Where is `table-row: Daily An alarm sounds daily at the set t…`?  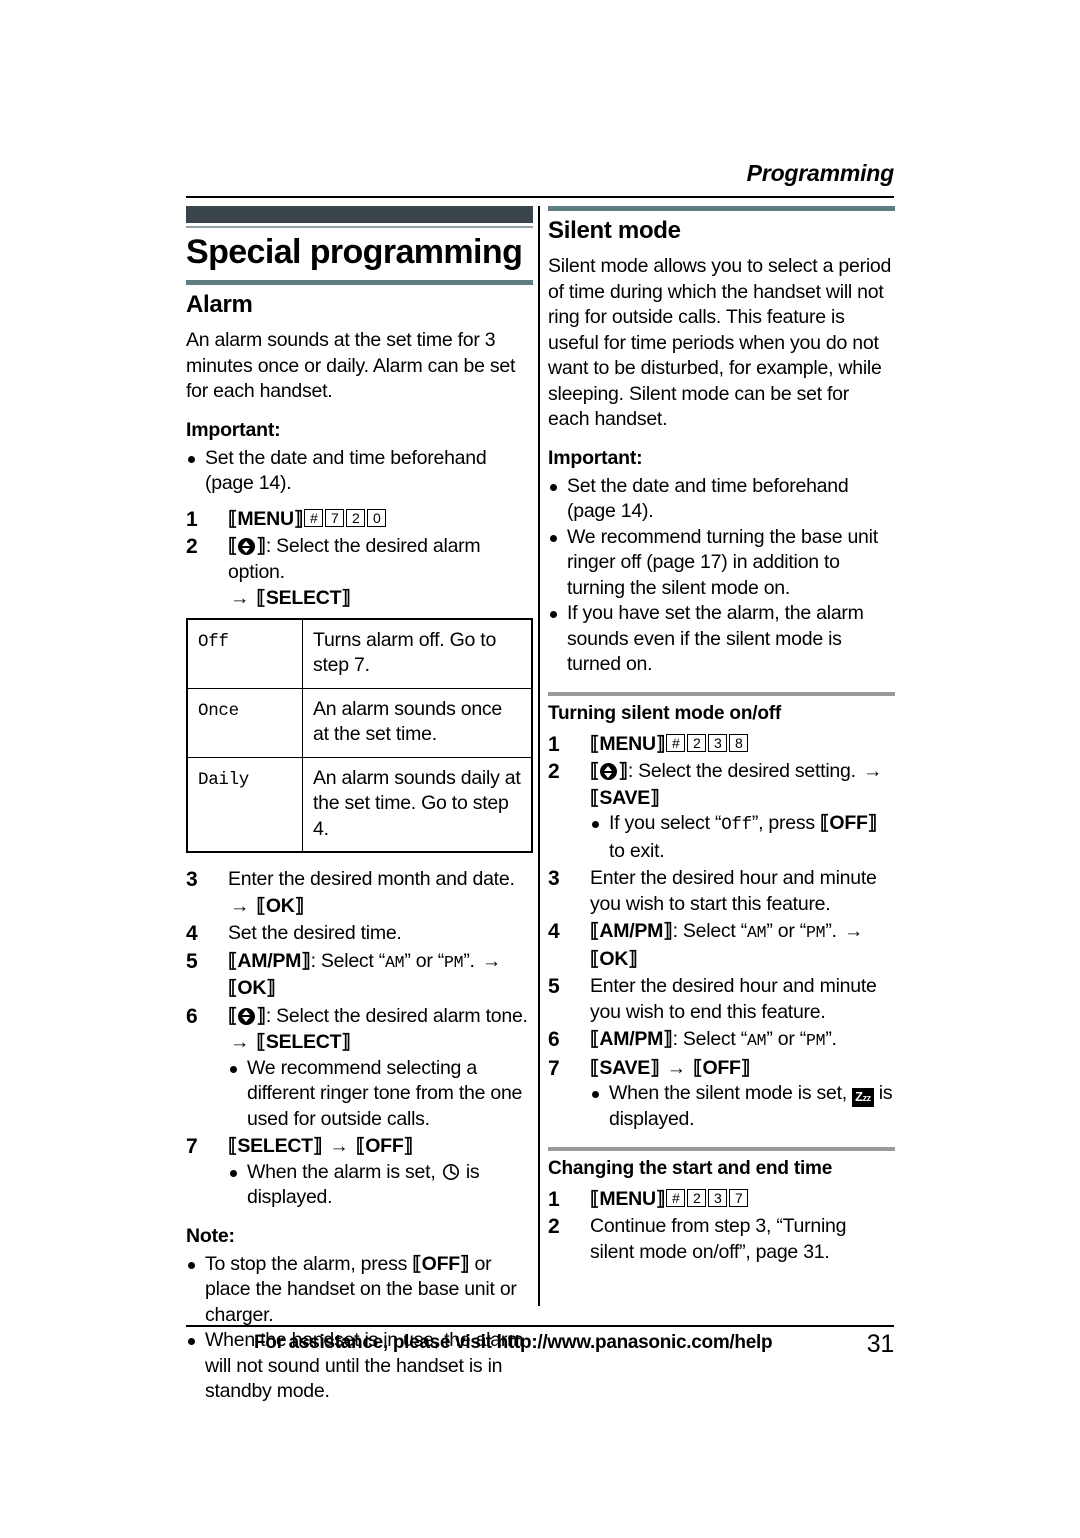 table-row: Daily An alarm sounds daily at the set t… is located at coordinates (359, 804).